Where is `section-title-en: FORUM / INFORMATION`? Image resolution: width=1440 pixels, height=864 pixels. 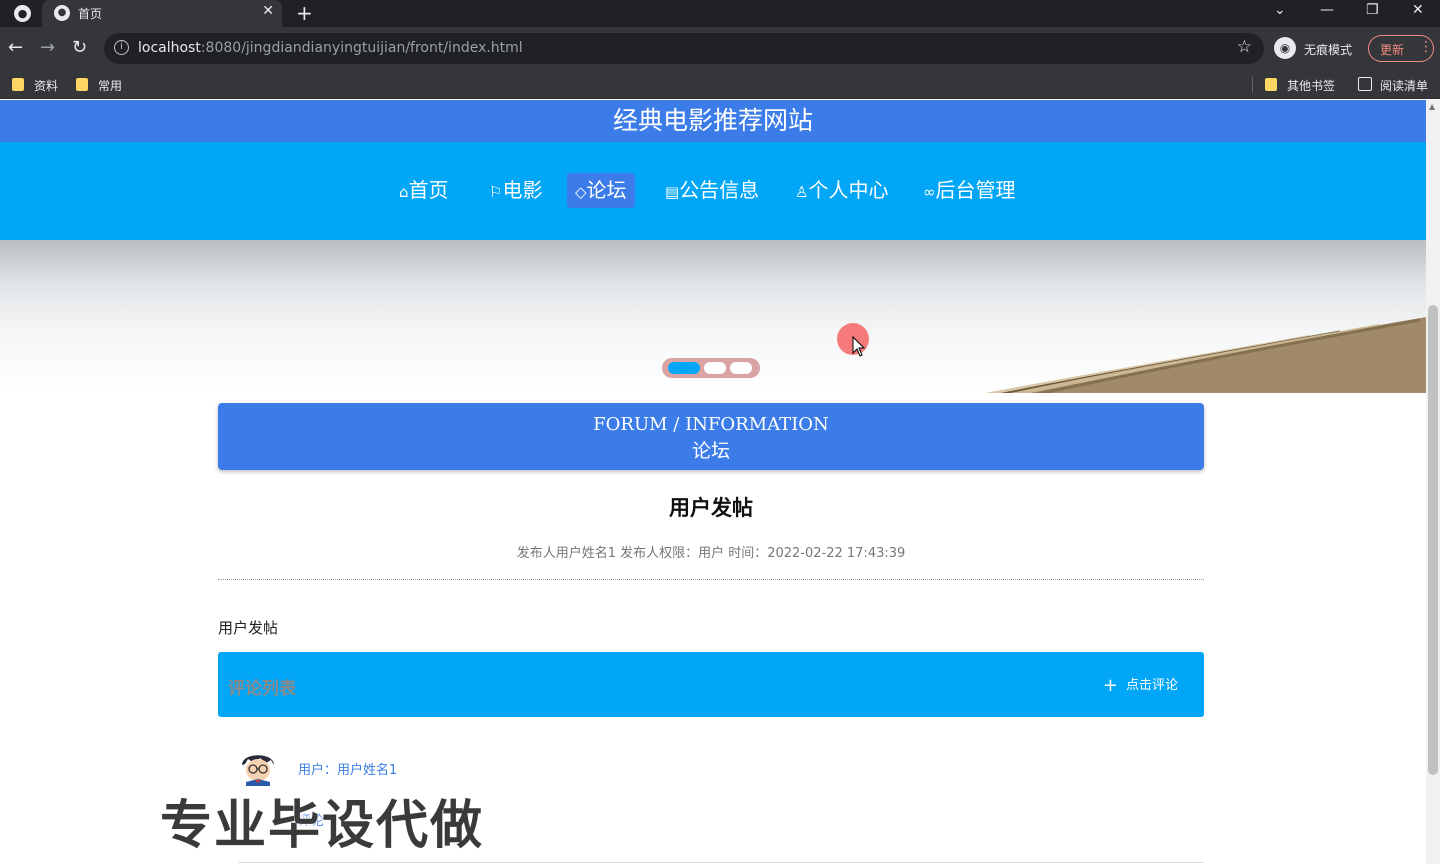
section-title-en: FORUM / INFORMATION is located at coordinates (711, 424).